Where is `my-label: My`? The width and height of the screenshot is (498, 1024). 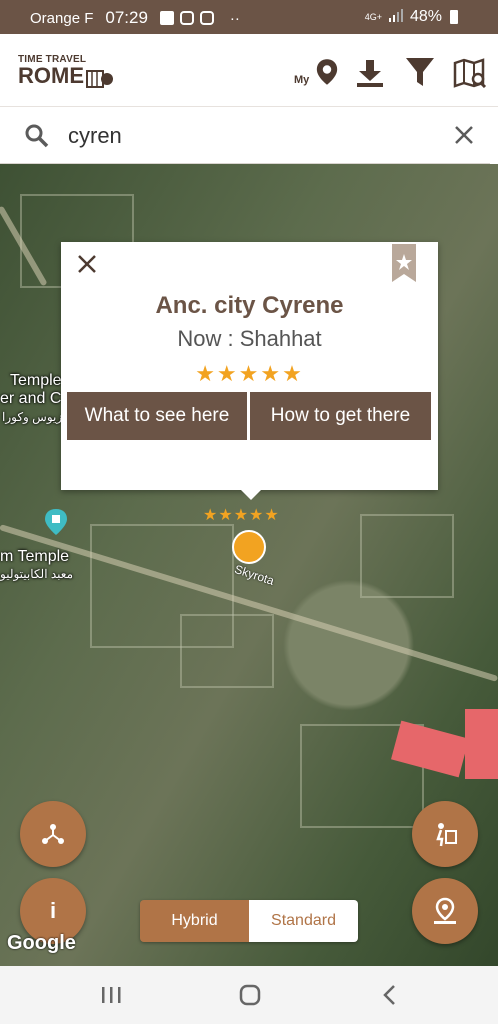
my-label: My is located at coordinates (302, 80).